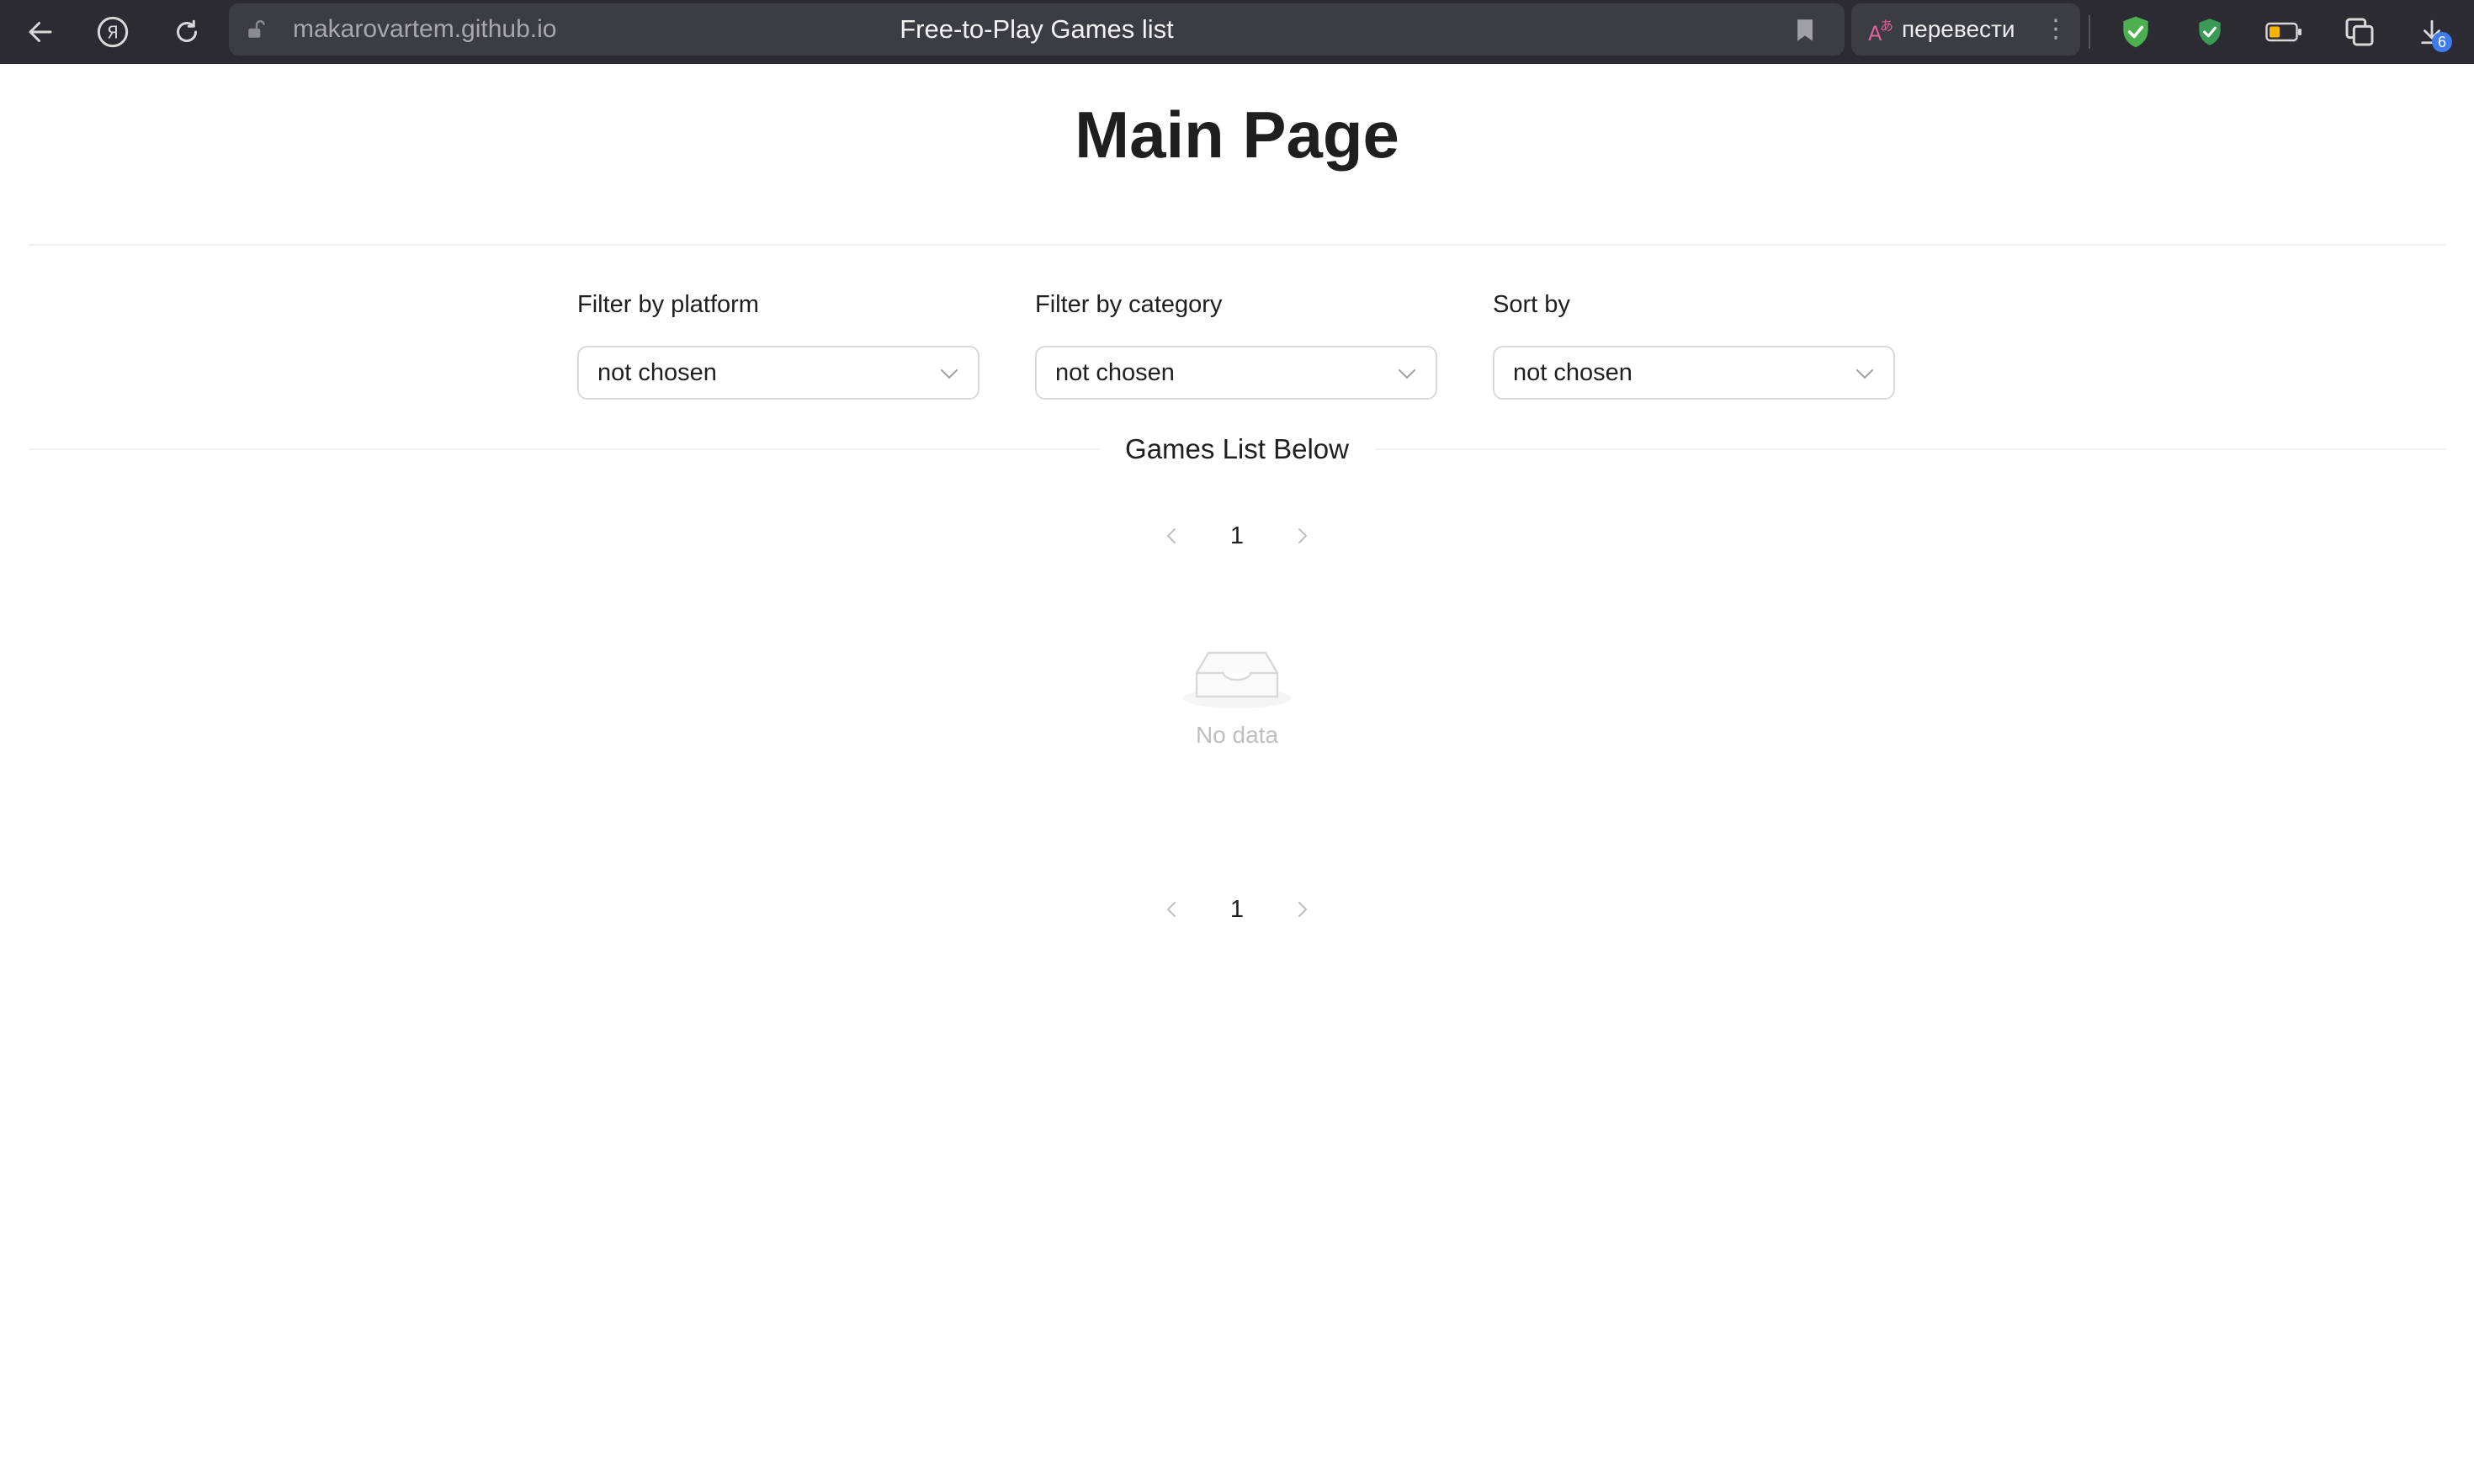 This screenshot has width=2474, height=1484. I want to click on translate-menu-icon: ⋮, so click(2055, 29).